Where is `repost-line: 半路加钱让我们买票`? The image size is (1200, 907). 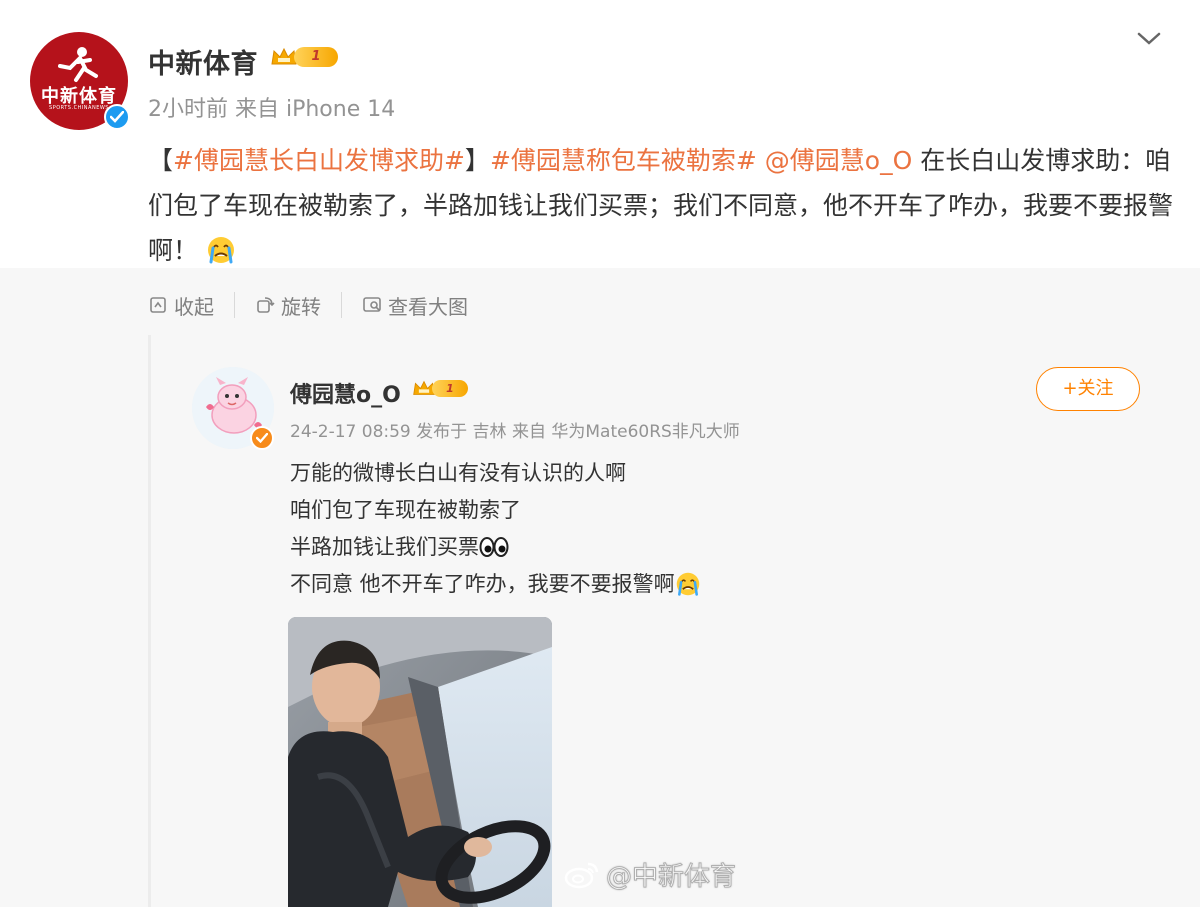
repost-line: 半路加钱让我们买票 is located at coordinates (495, 547).